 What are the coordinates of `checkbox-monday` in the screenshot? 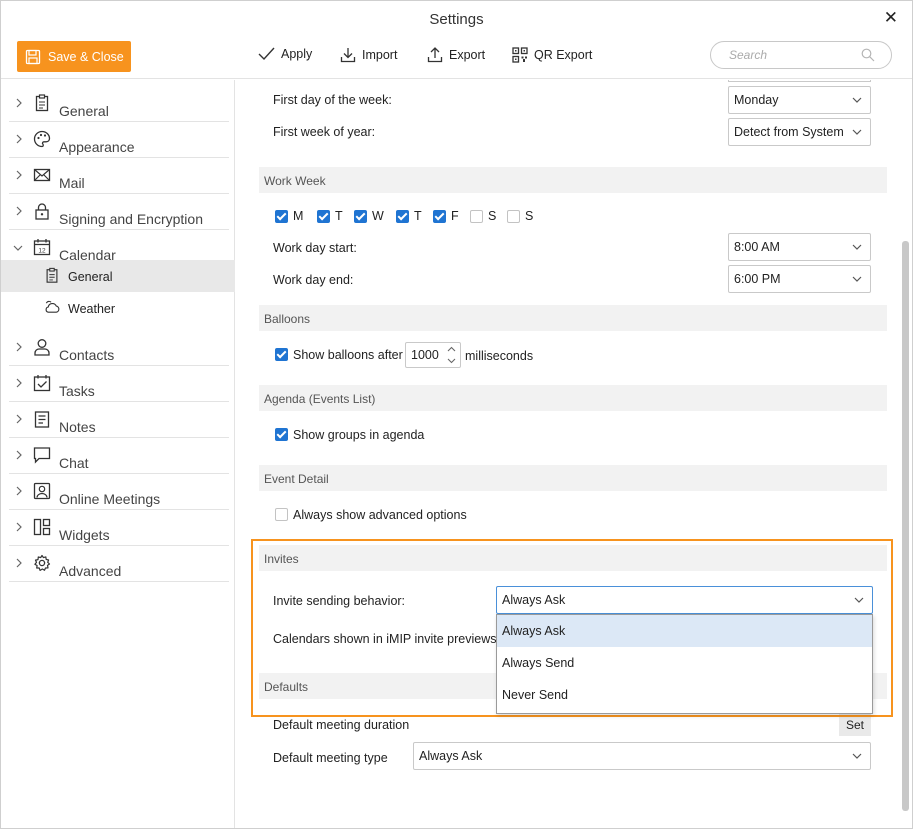 It's located at (281, 216).